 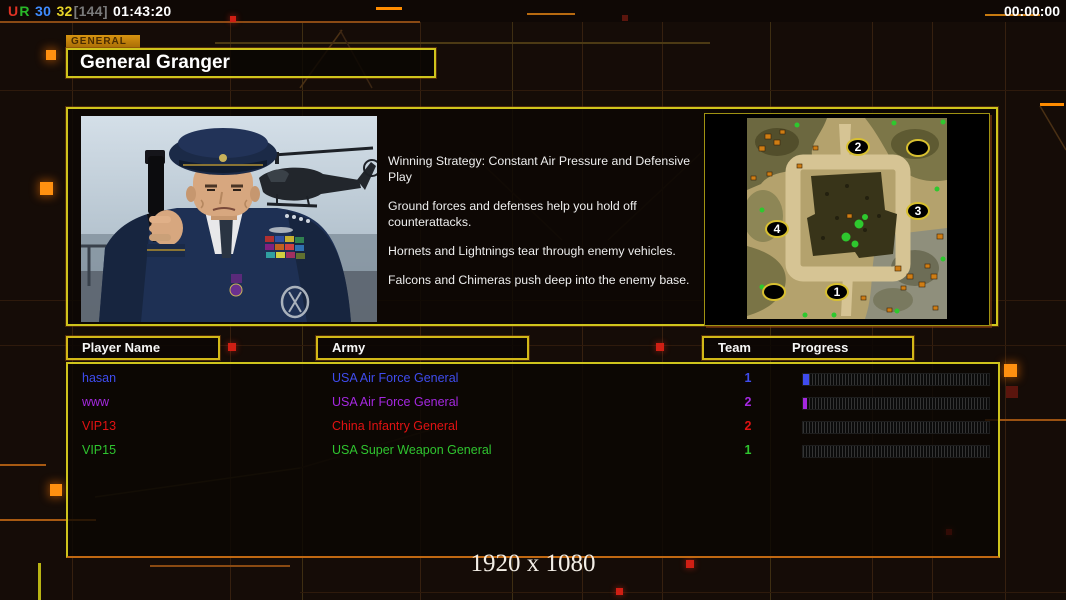 What do you see at coordinates (918, 211) in the screenshot?
I see `map-start-marker: 3` at bounding box center [918, 211].